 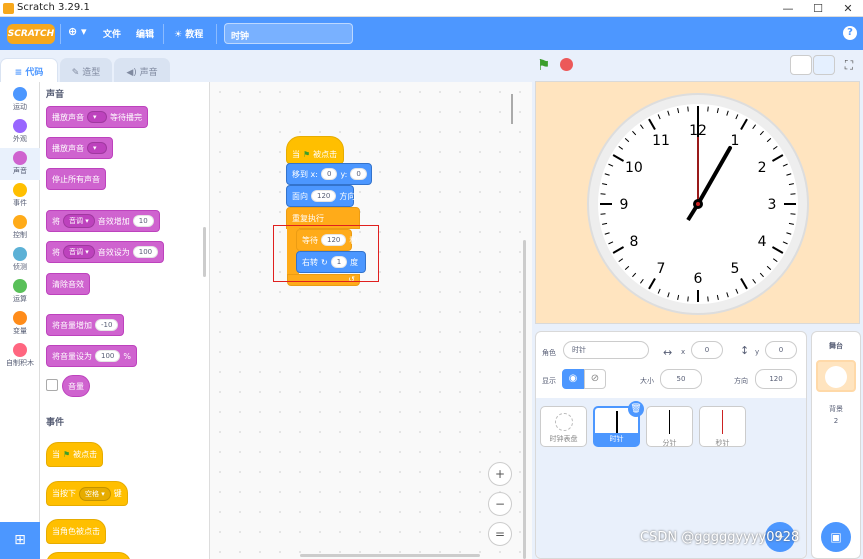 I want to click on choose-backdrop-button: ▣, so click(x=836, y=537).